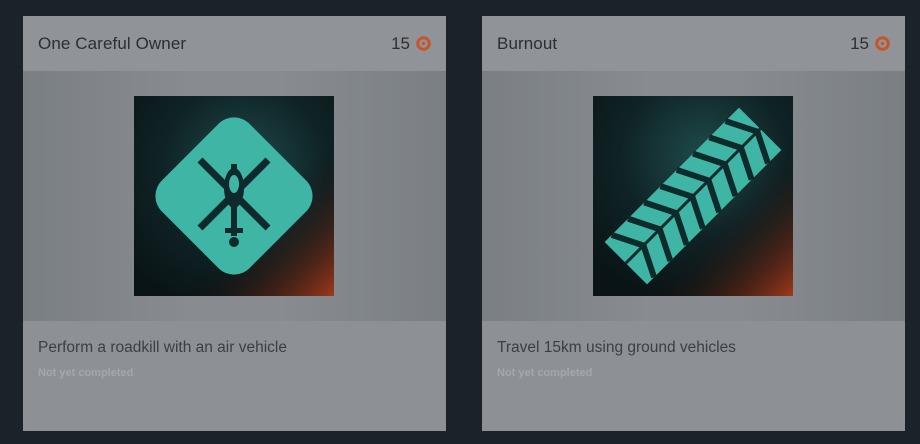 The width and height of the screenshot is (920, 444). I want to click on card-header: One Careful Owner 15, so click(234, 43).